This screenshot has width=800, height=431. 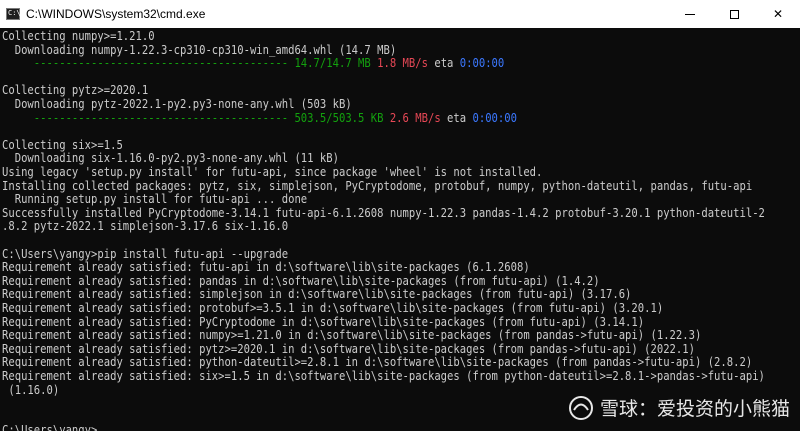 What do you see at coordinates (400, 14) in the screenshot?
I see `title-bar: C:\ C:\WINDOWS\system32\cmd.exe ✕` at bounding box center [400, 14].